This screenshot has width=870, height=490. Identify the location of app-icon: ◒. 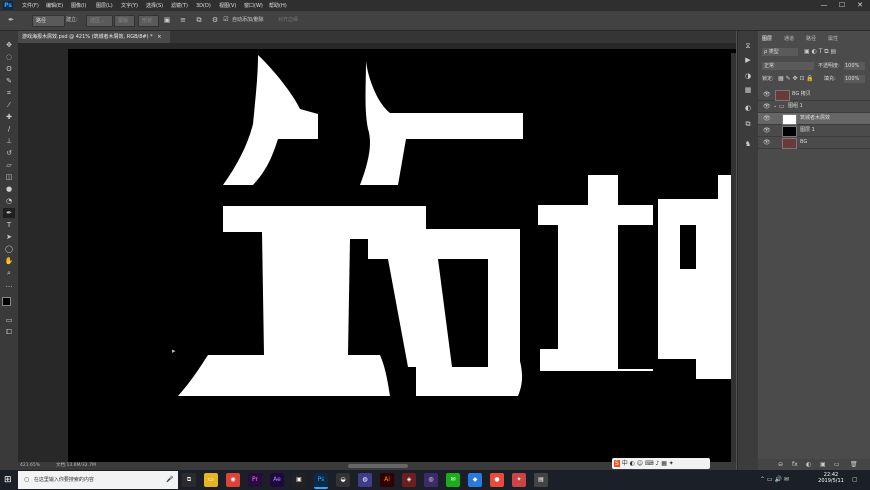
(343, 480).